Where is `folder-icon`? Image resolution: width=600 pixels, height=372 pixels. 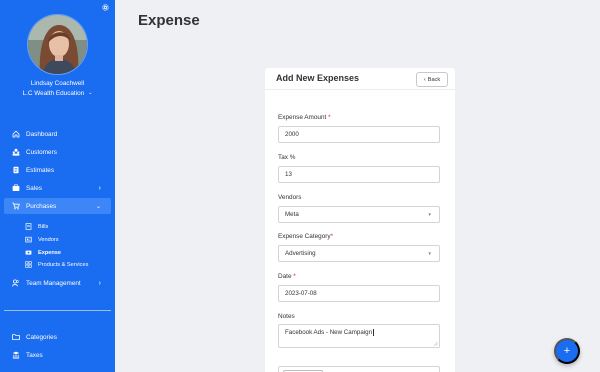
folder-icon is located at coordinates (16, 337).